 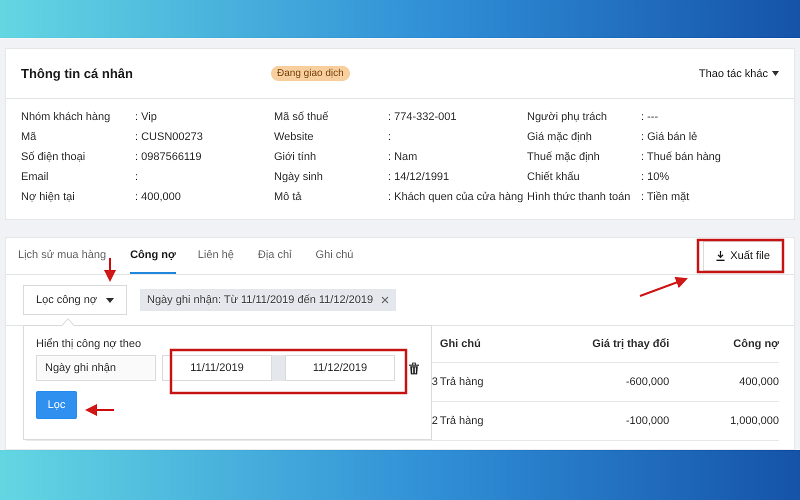 What do you see at coordinates (89, 344) in the screenshot?
I see `popover-title: Hiển thị công nợ theo` at bounding box center [89, 344].